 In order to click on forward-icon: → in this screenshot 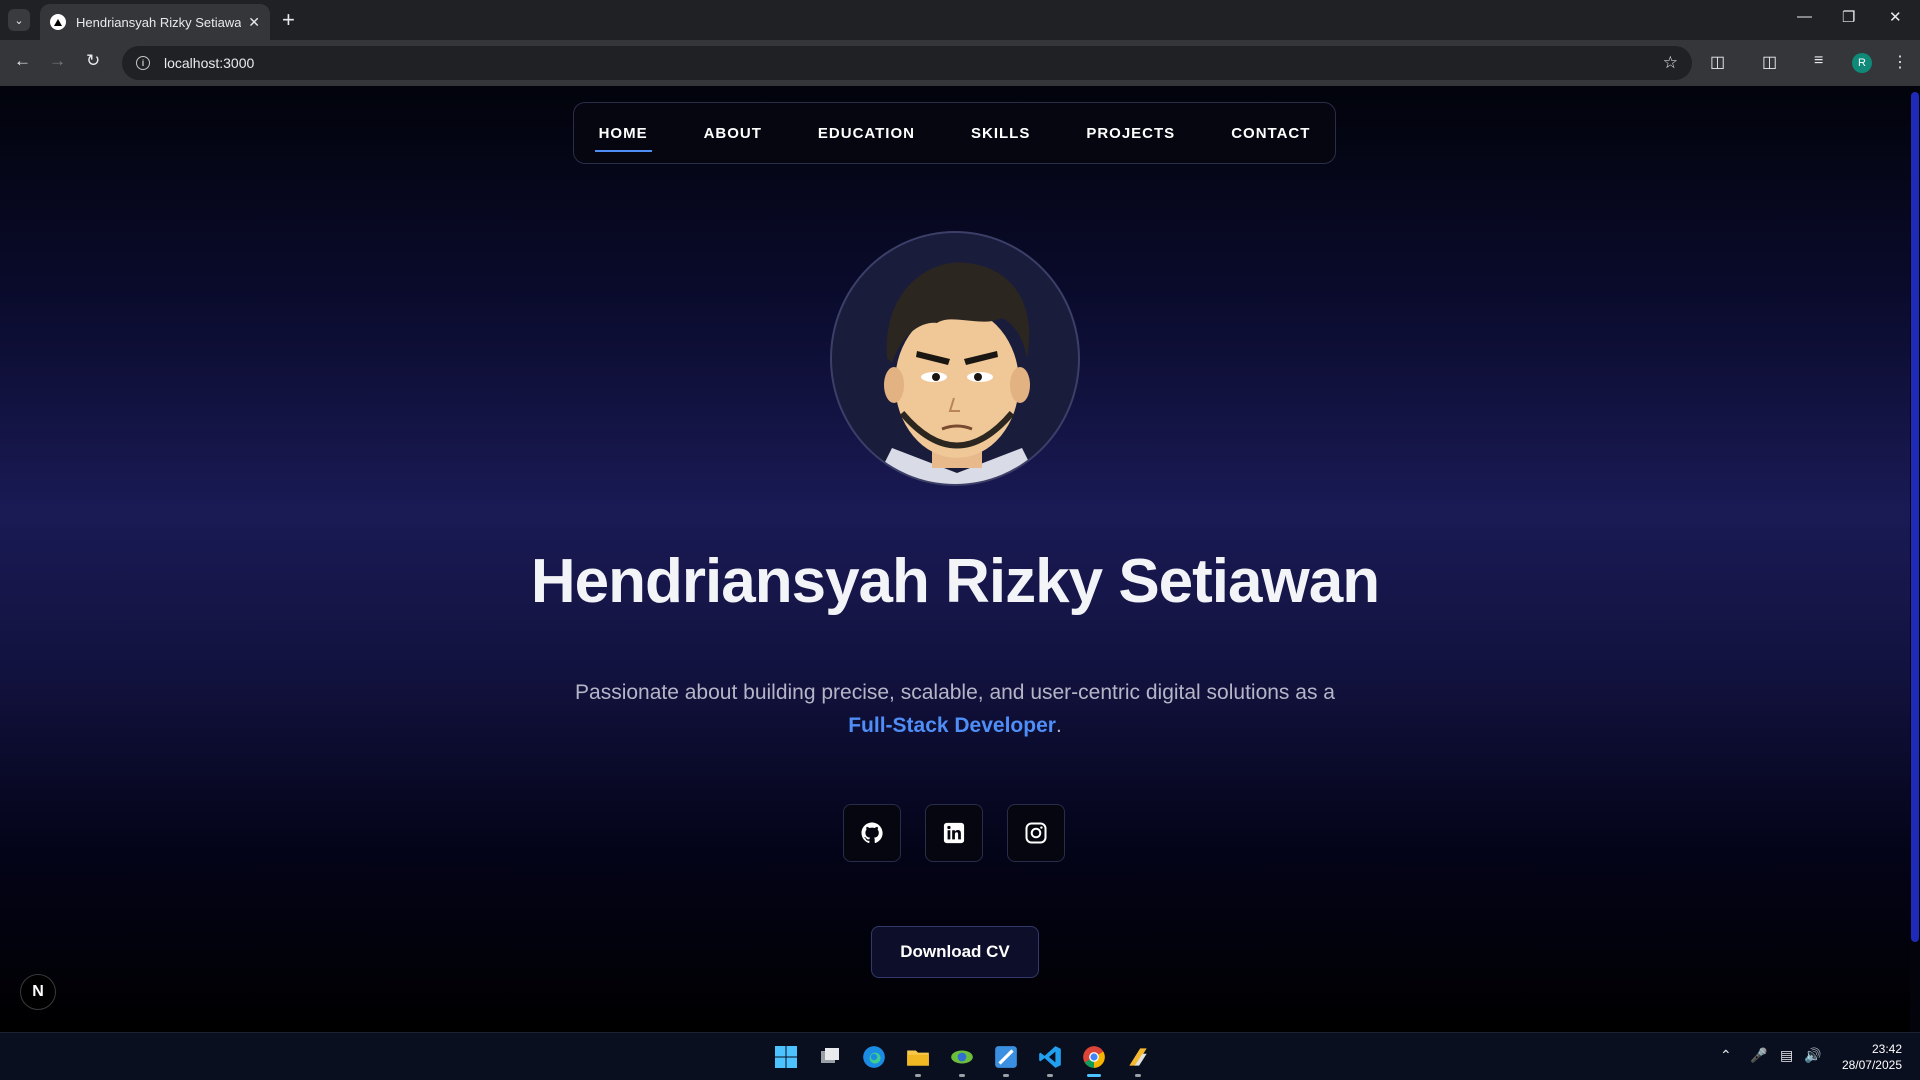, I will do `click(57, 61)`.